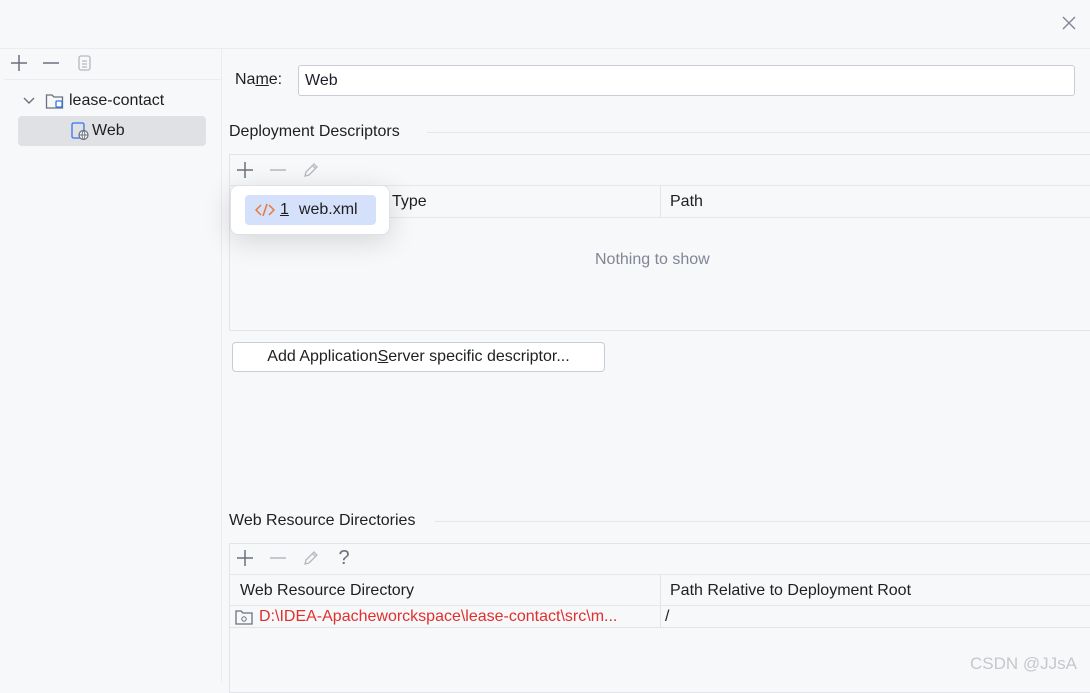 The height and width of the screenshot is (693, 1090). Describe the element at coordinates (383, 356) in the screenshot. I see `button-label-mnemonic: S` at that location.